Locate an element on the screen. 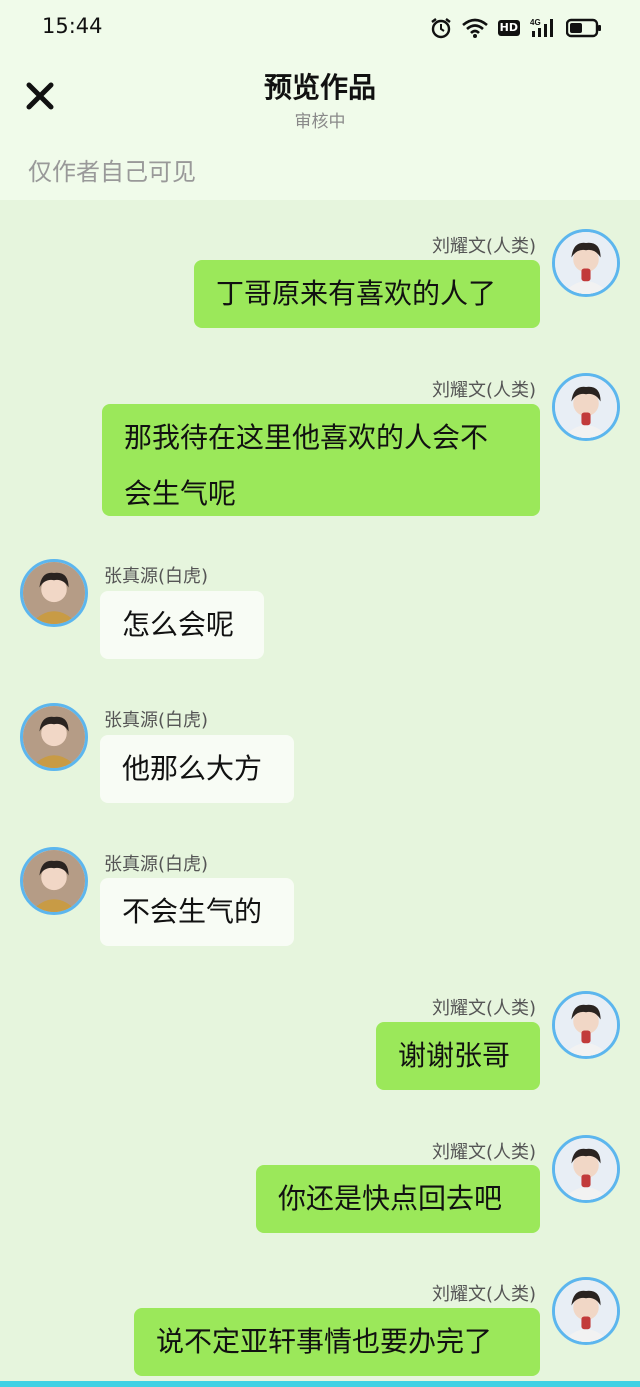 This screenshot has height=1387, width=640. signal-4g-icon: 4G is located at coordinates (541, 27).